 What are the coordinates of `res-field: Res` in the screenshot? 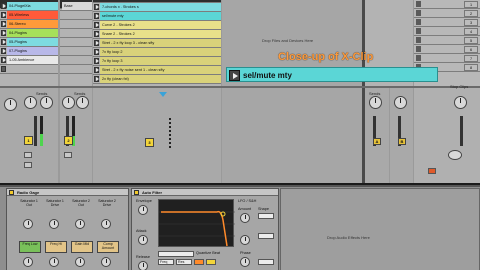 It's located at (184, 262).